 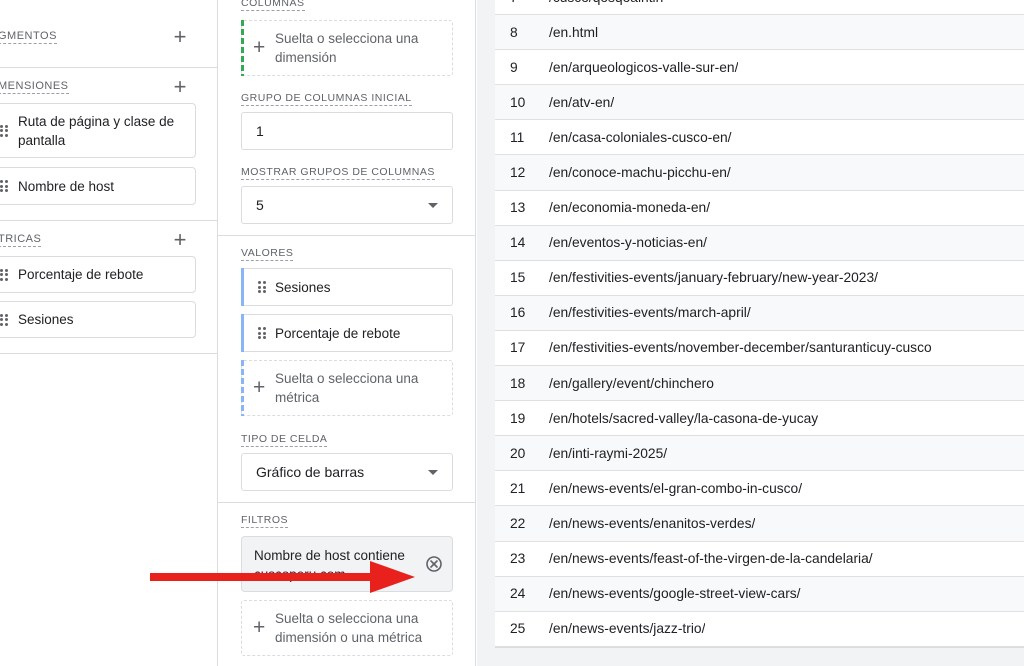 What do you see at coordinates (518, 313) in the screenshot?
I see `row-number: 16` at bounding box center [518, 313].